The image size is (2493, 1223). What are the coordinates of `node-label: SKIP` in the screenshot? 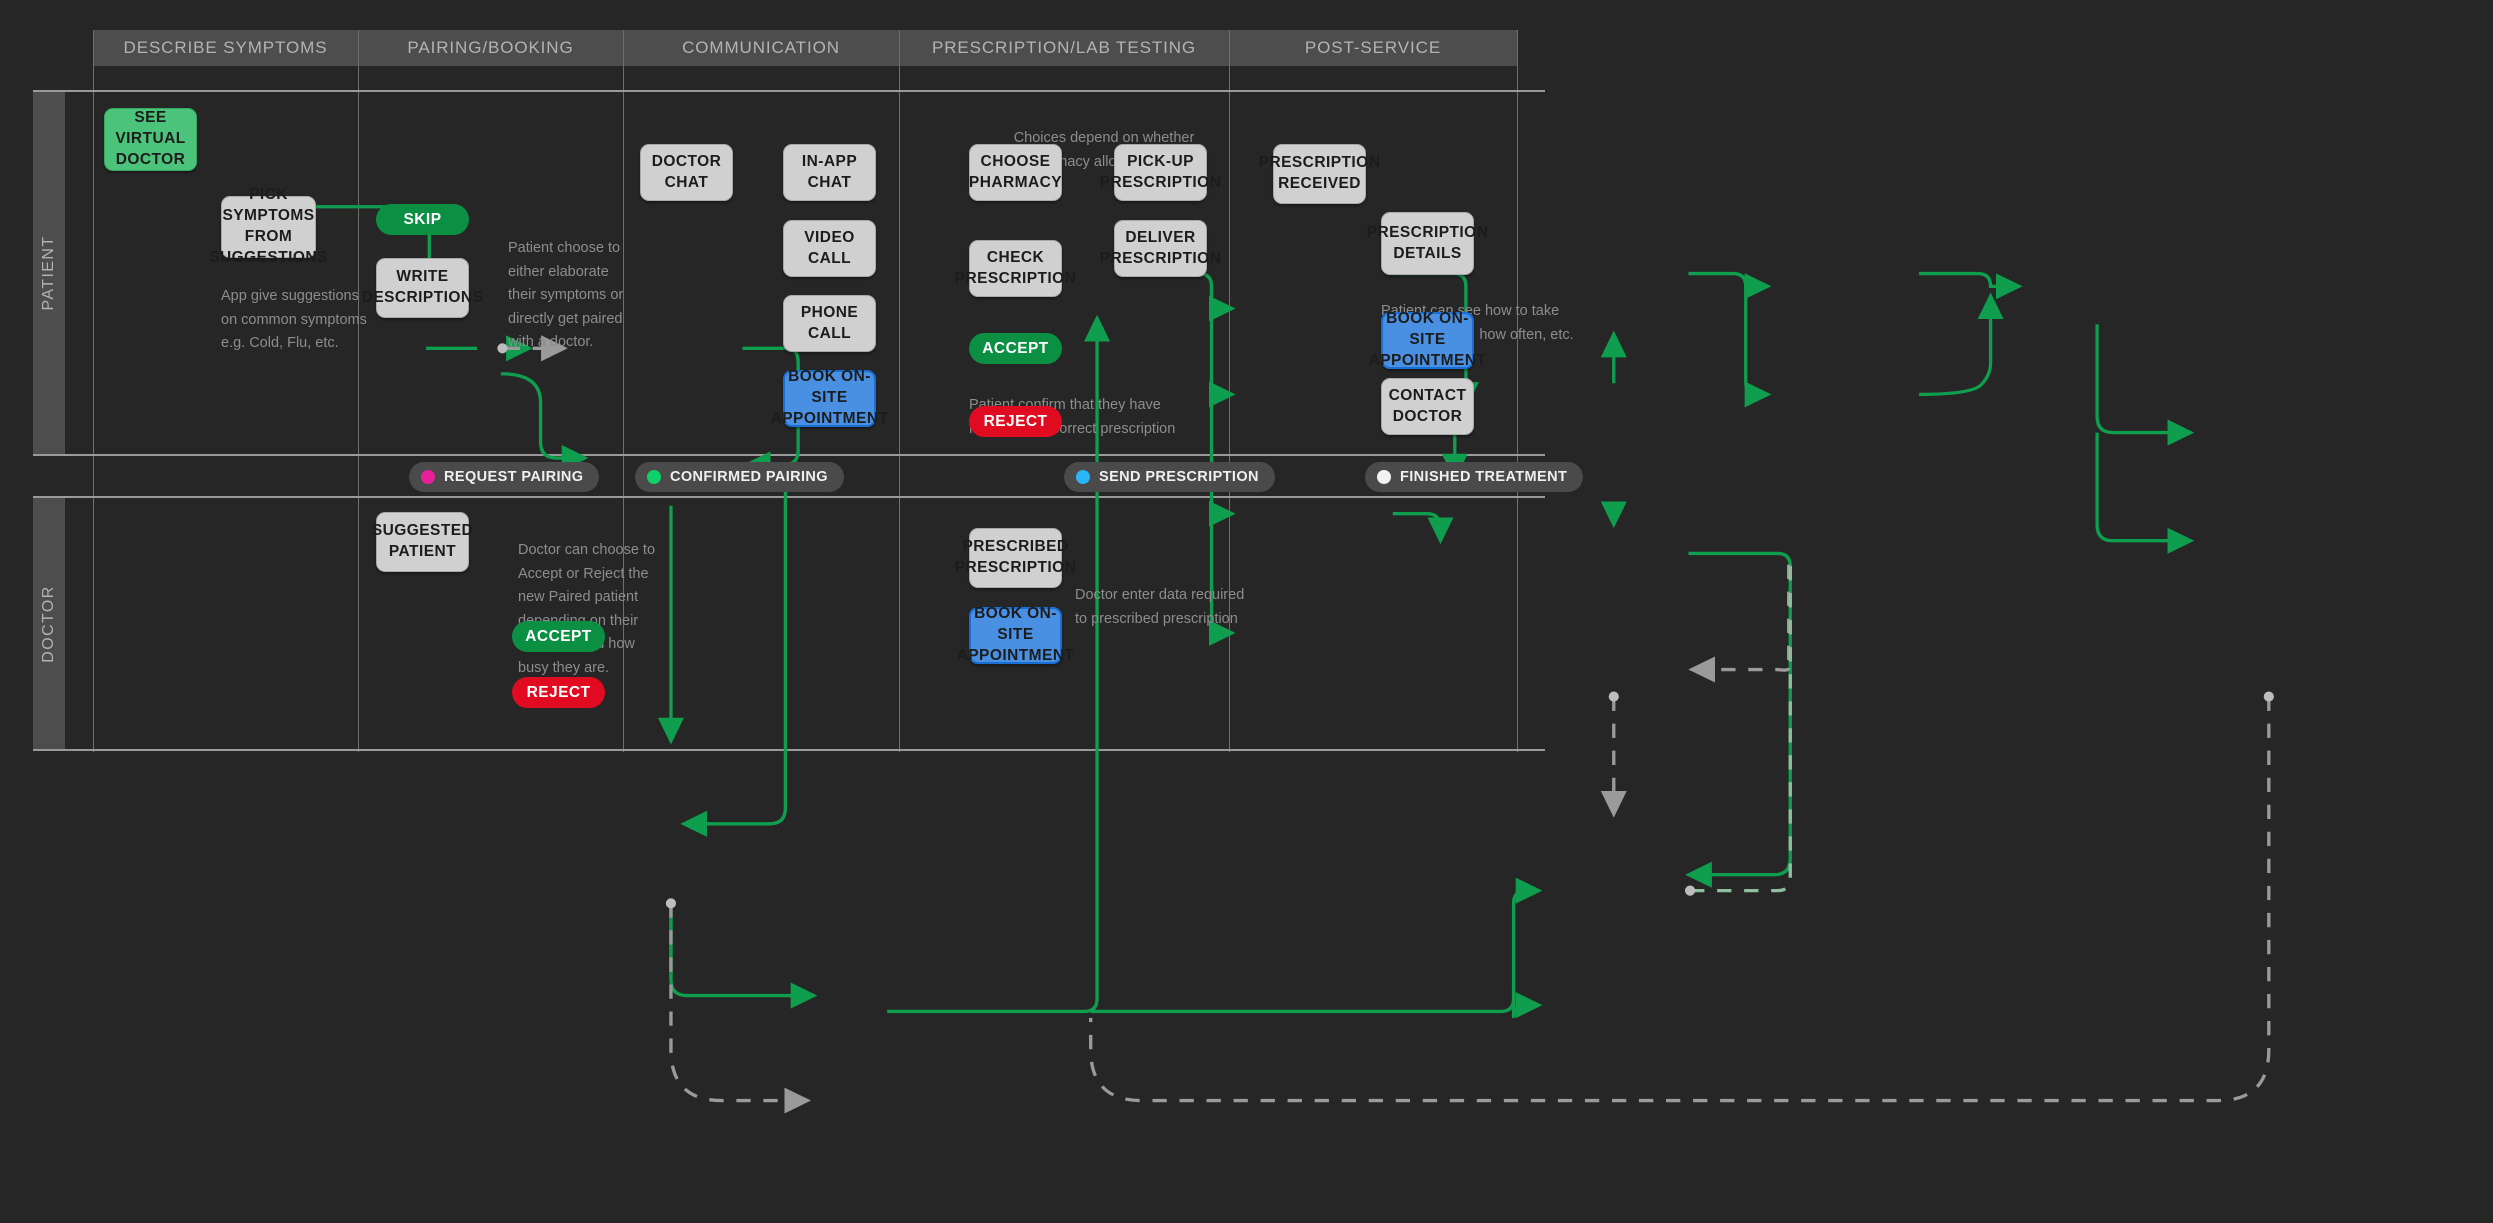 It's located at (422, 219).